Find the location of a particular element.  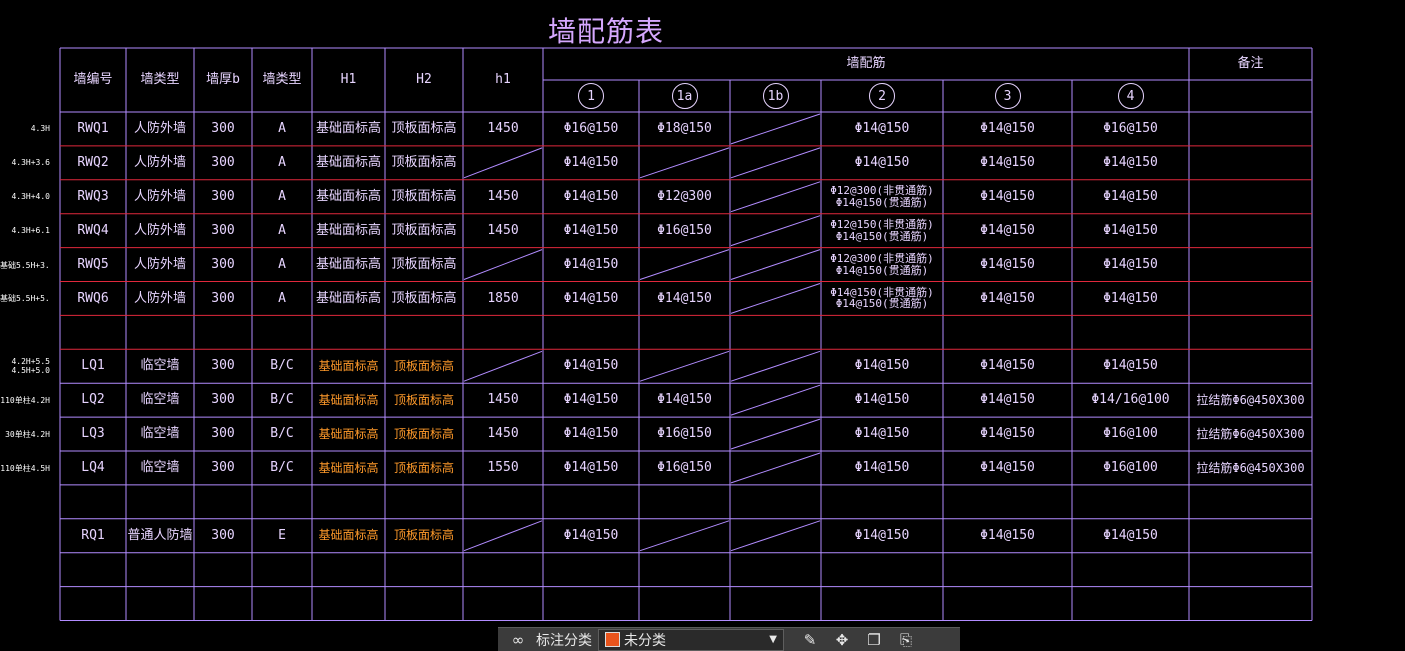

chevron-down-icon: ▼ is located at coordinates (773, 639).